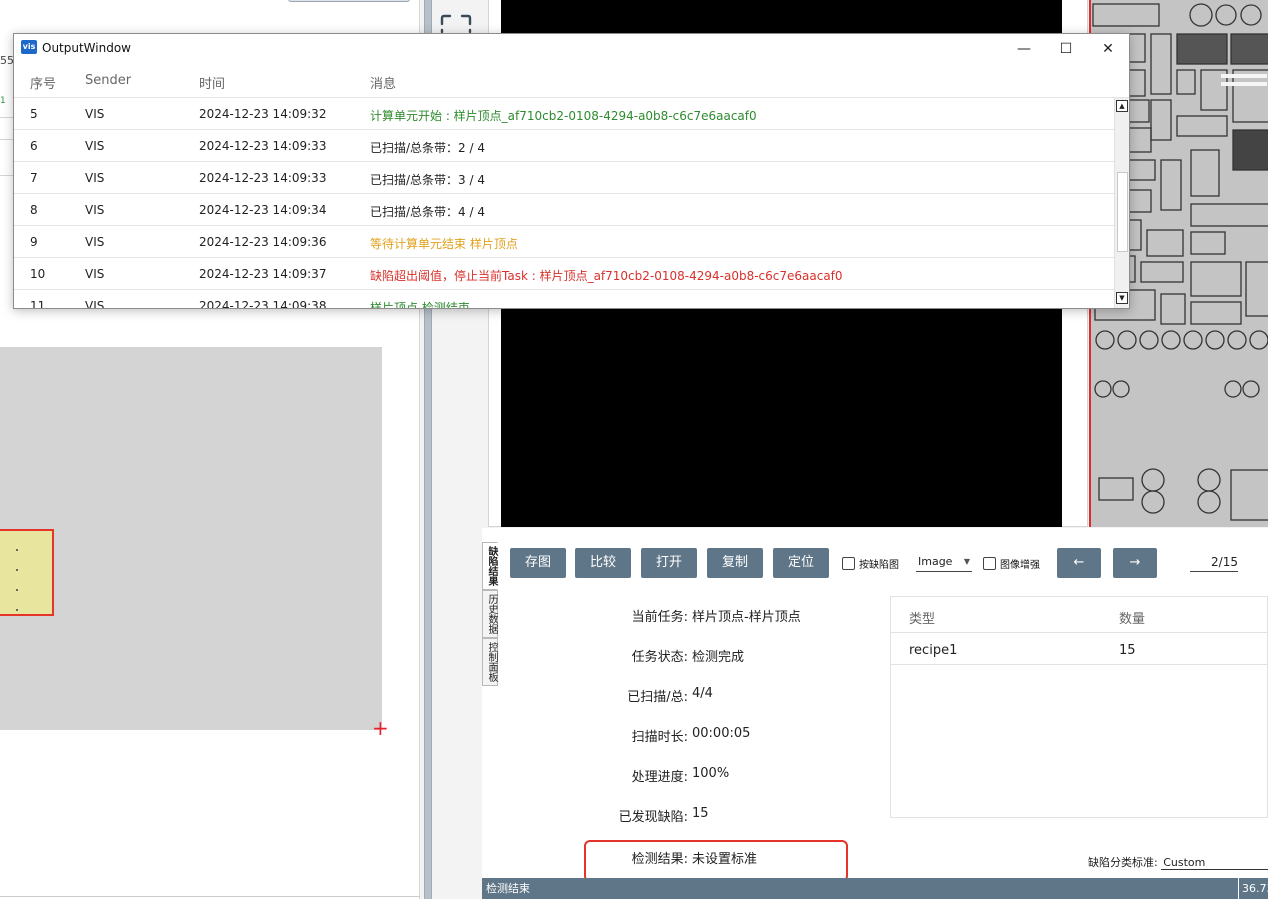 The image size is (1268, 899). I want to click on info-value: 样片顶点-样片顶点, so click(746, 617).